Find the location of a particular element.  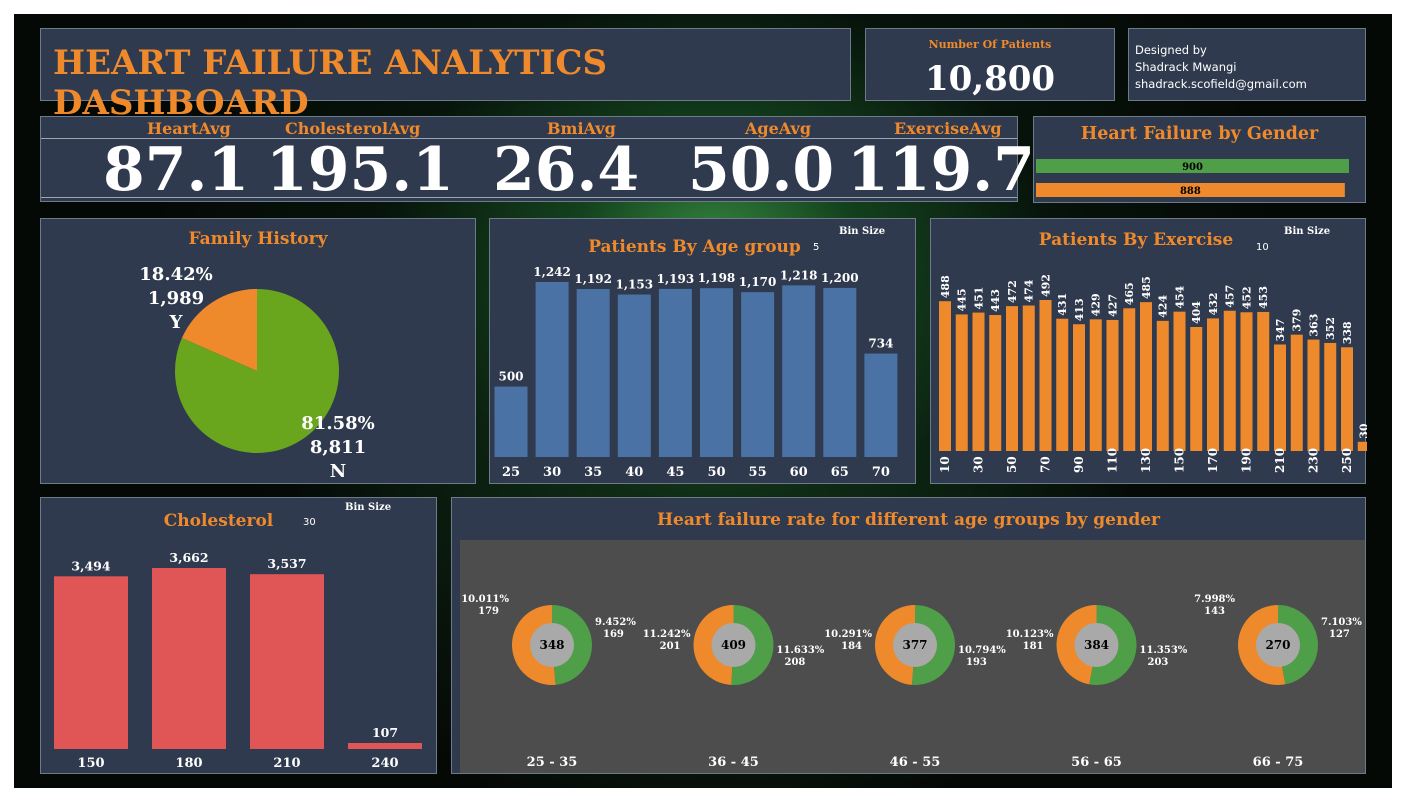

exercise-bar-value-6: 492 is located at coordinates (1046, 285).